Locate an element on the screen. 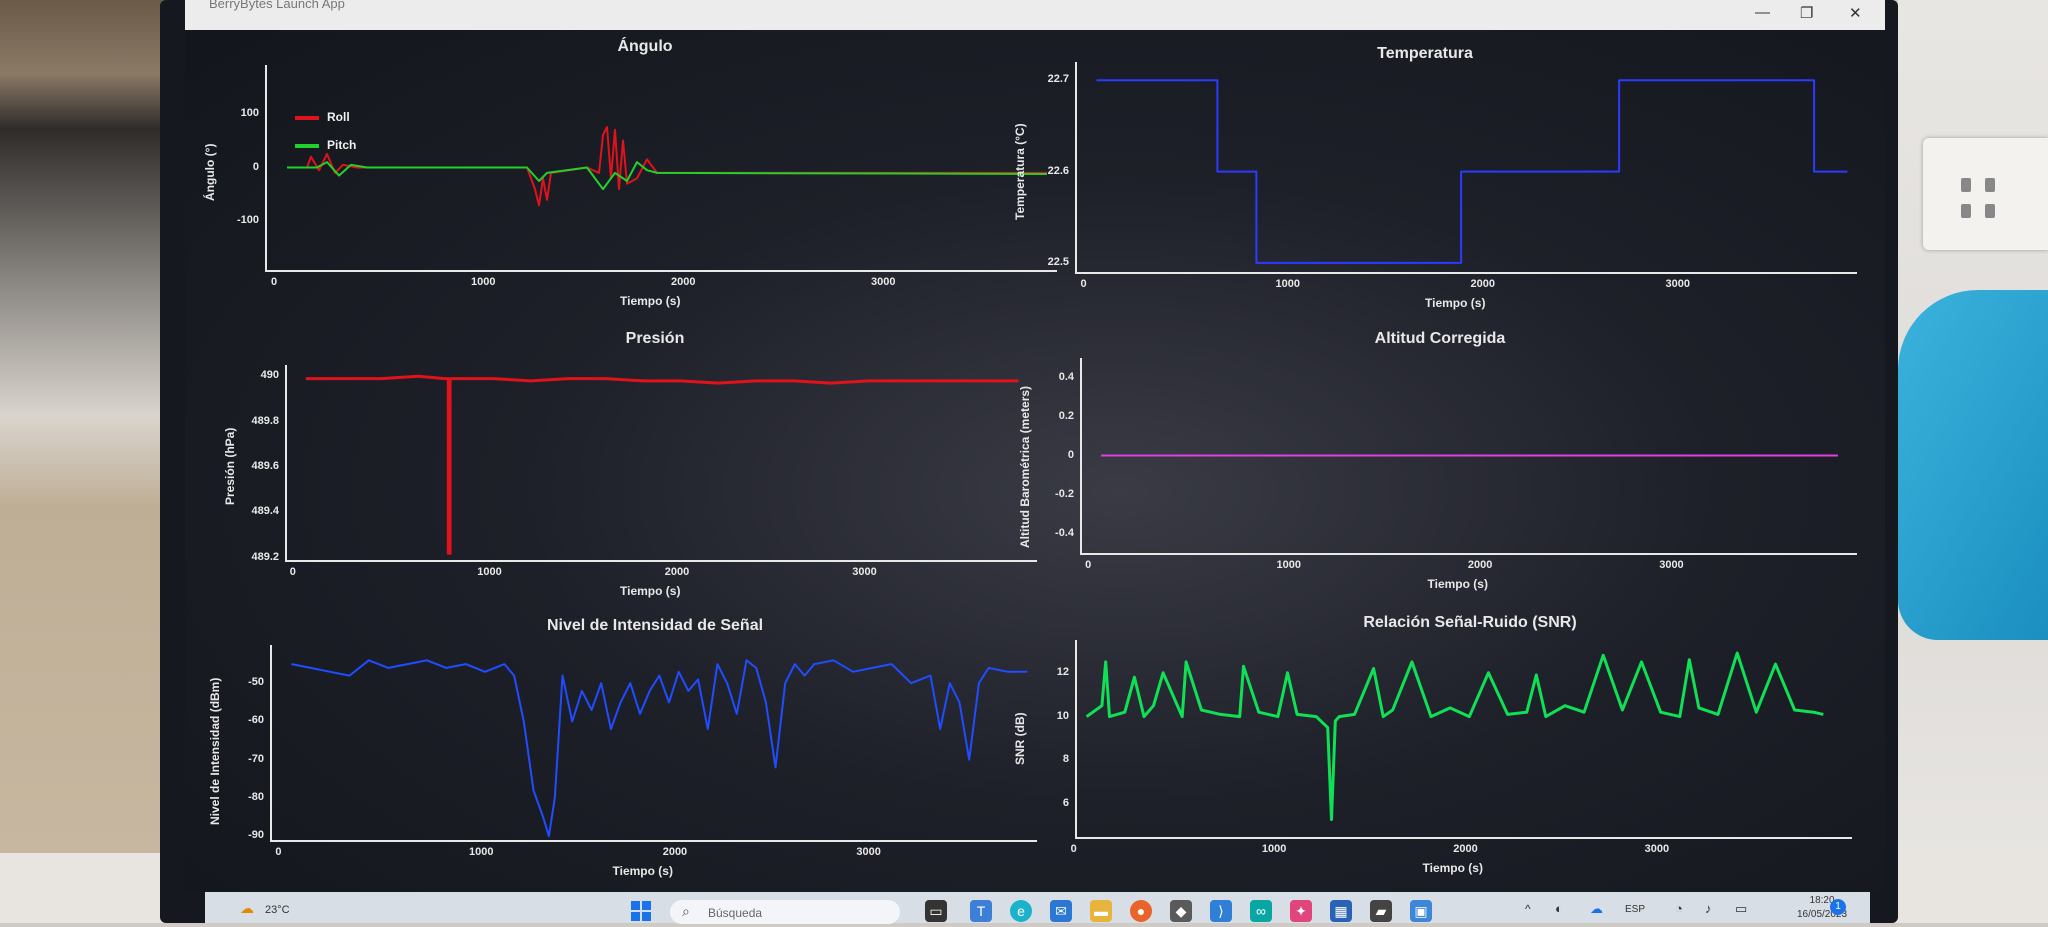 The width and height of the screenshot is (2048, 927). firefox-icon: ● is located at coordinates (1141, 911).